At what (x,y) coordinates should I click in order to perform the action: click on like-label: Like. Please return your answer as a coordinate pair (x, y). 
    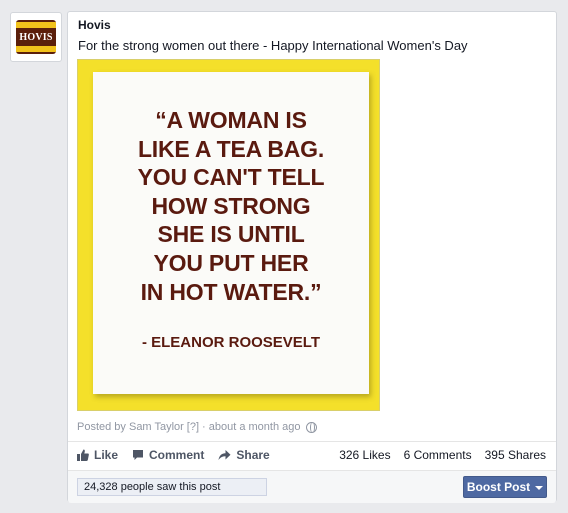
    Looking at the image, I should click on (106, 455).